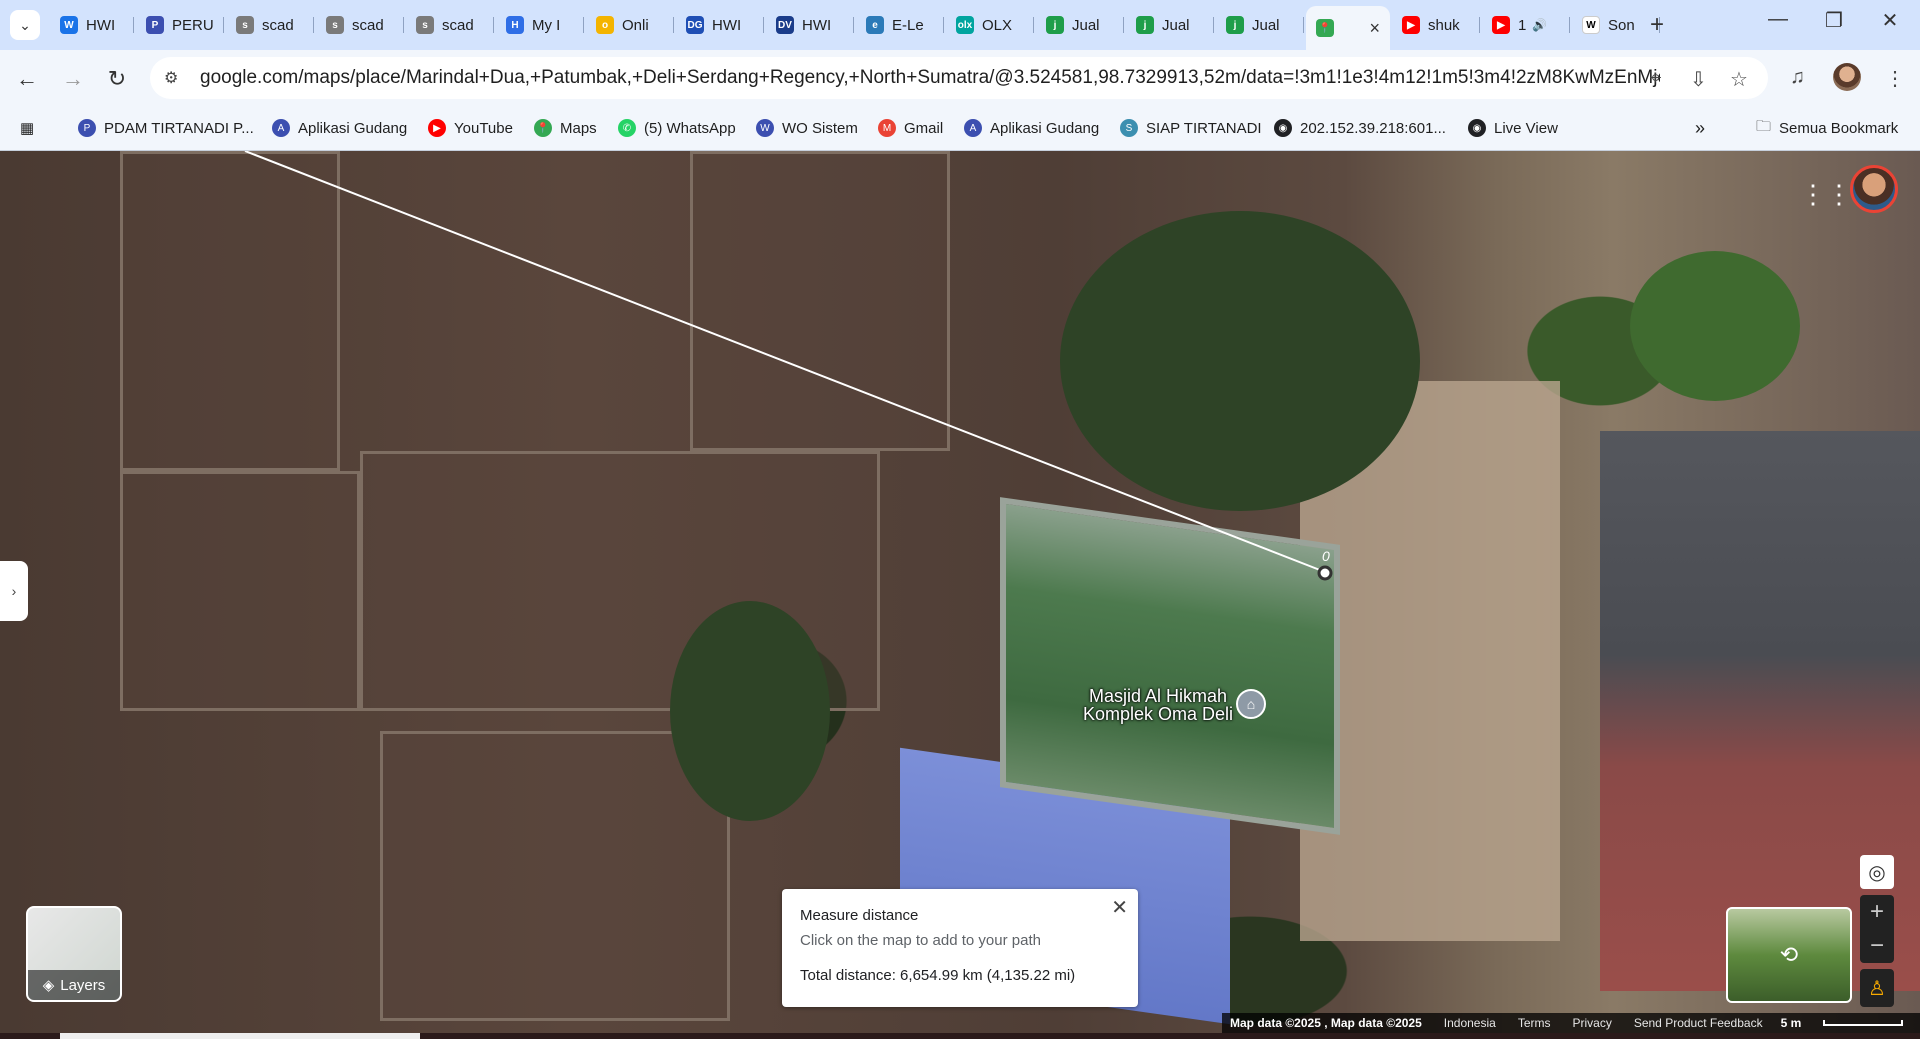 The width and height of the screenshot is (1920, 1039). Describe the element at coordinates (1890, 20) in the screenshot. I see `close-window-button: ✕` at that location.